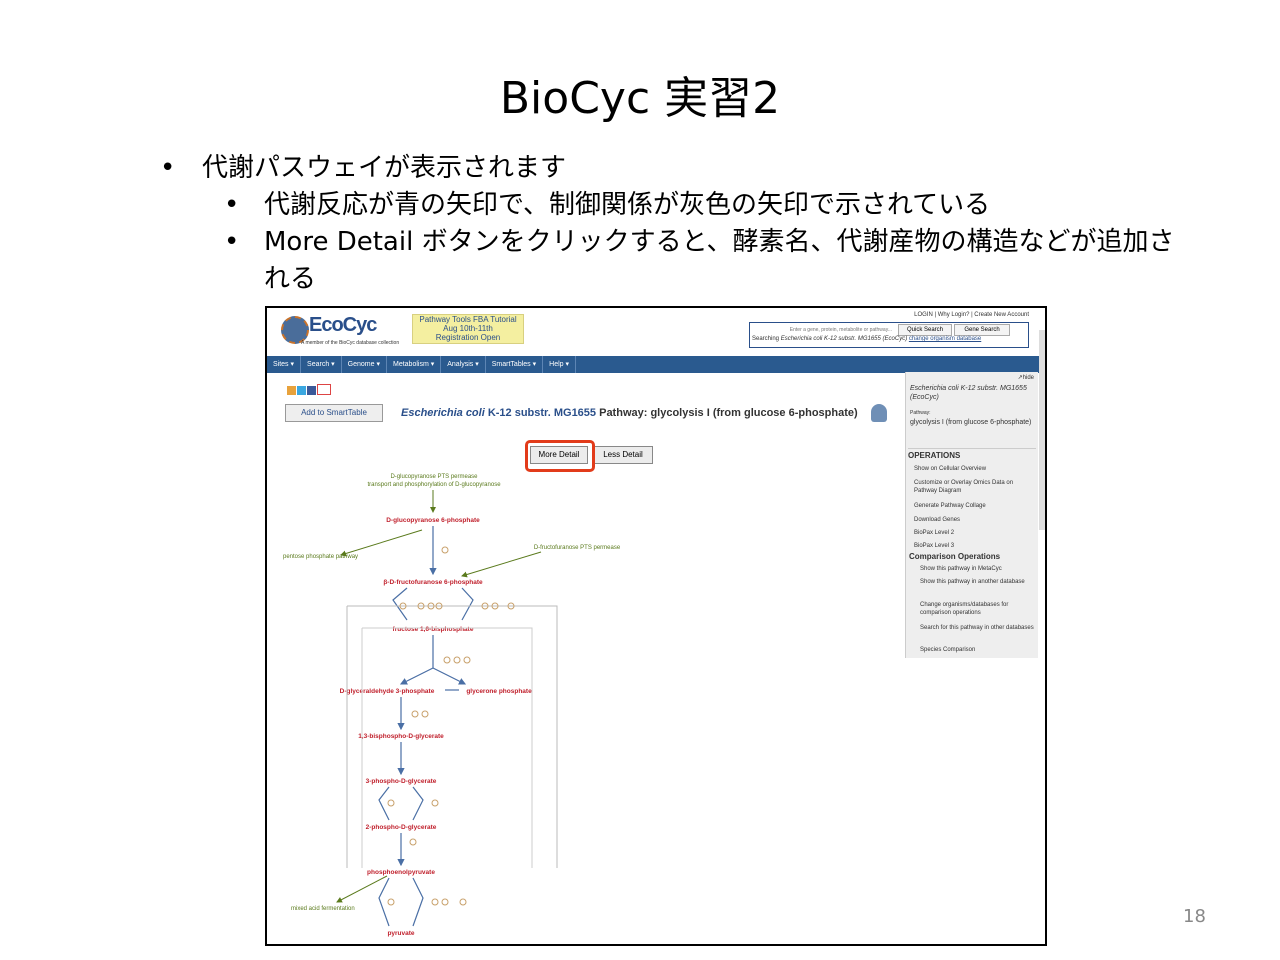 This screenshot has height=960, width=1280. What do you see at coordinates (499, 691) in the screenshot?
I see `metabolite: glycerone phosphate` at bounding box center [499, 691].